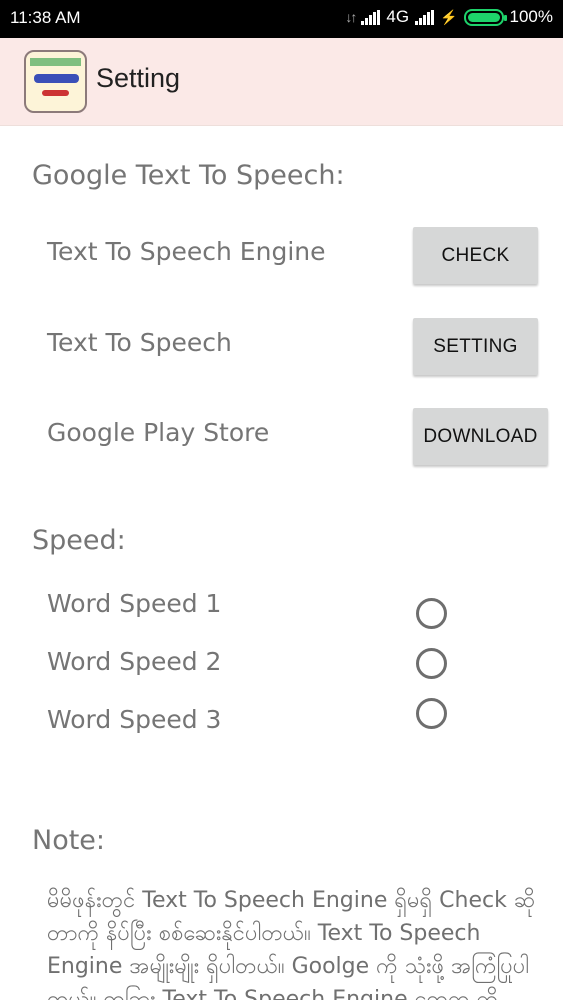  What do you see at coordinates (431, 713) in the screenshot?
I see `word-speed-3-radio` at bounding box center [431, 713].